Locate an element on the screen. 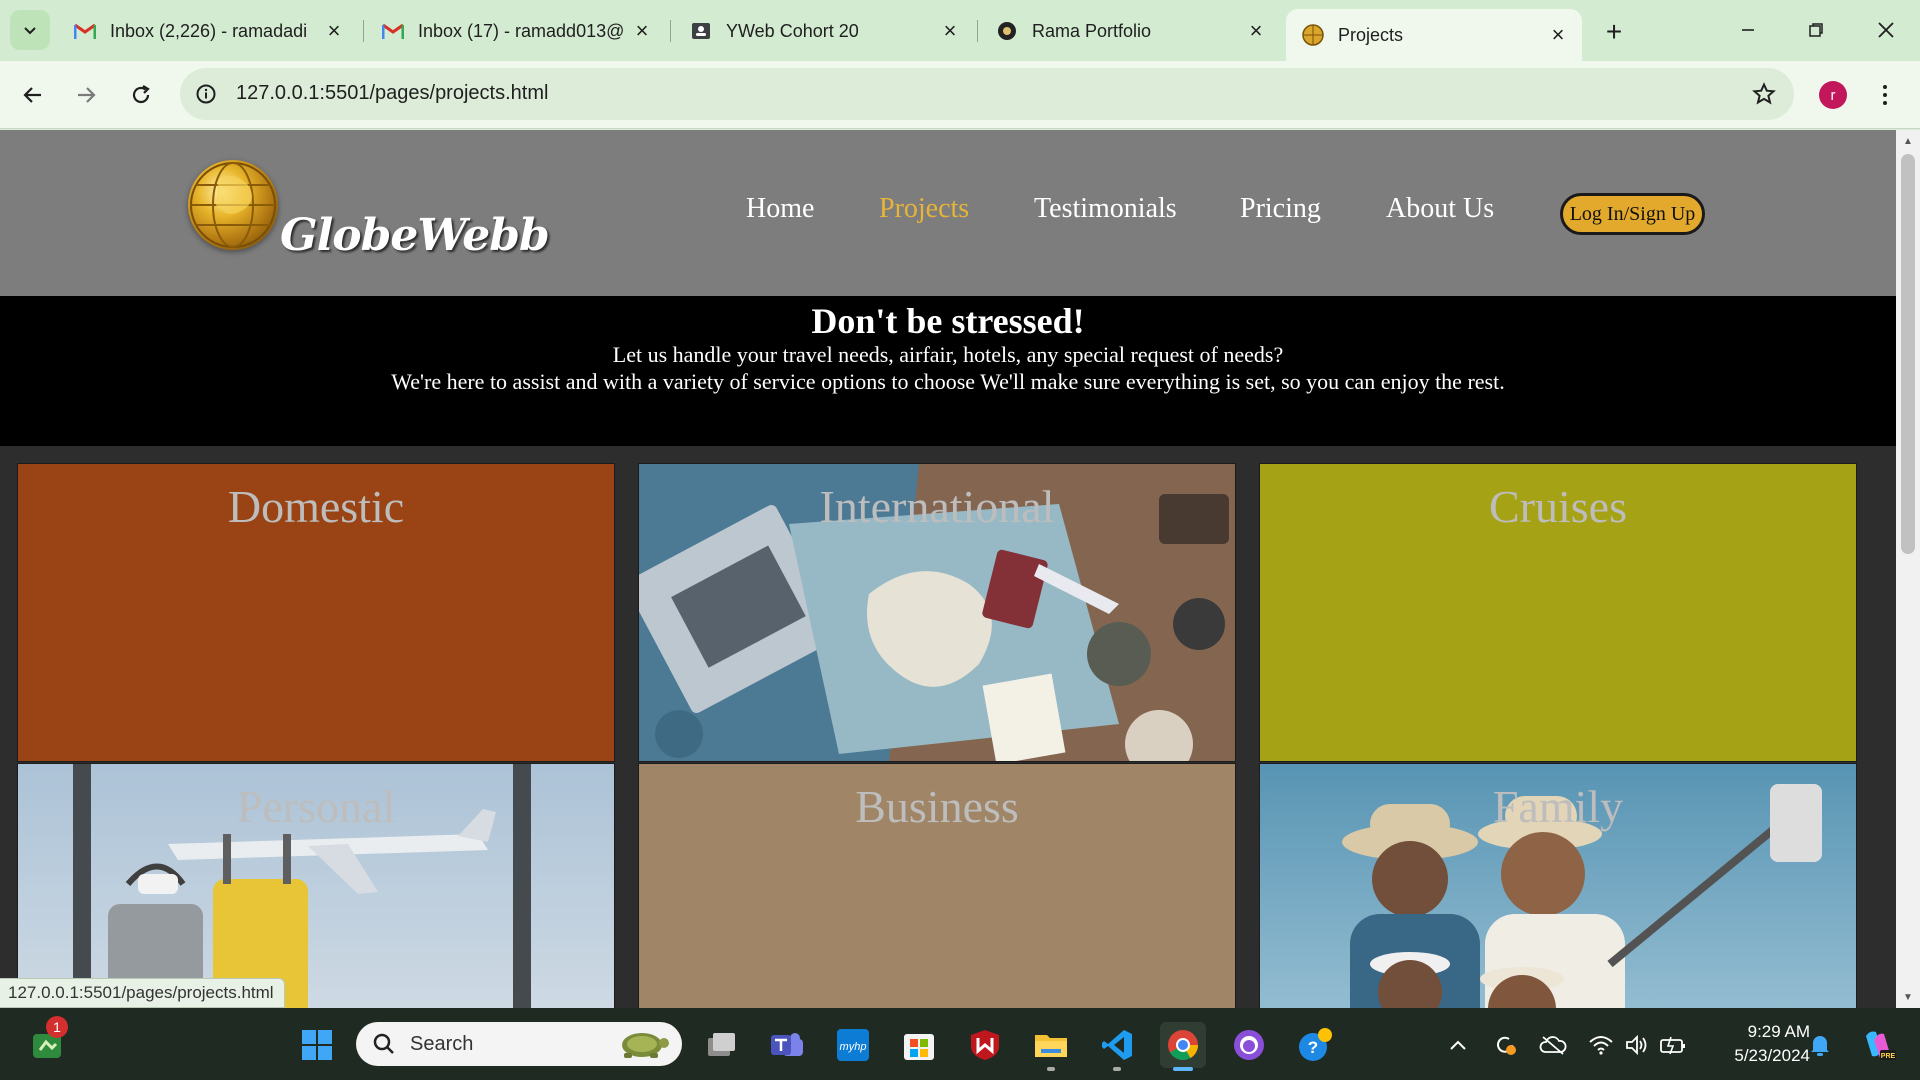 The height and width of the screenshot is (1080, 1920). globe-favicon-icon is located at coordinates (1313, 35).